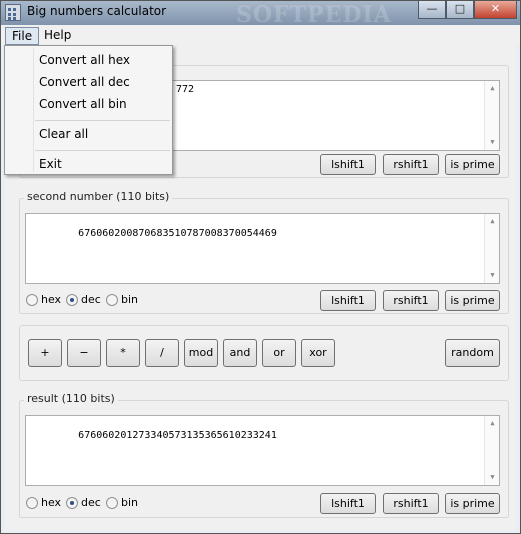 The width and height of the screenshot is (521, 534). What do you see at coordinates (348, 503) in the screenshot?
I see `result-lshift1-button: lshift1` at bounding box center [348, 503].